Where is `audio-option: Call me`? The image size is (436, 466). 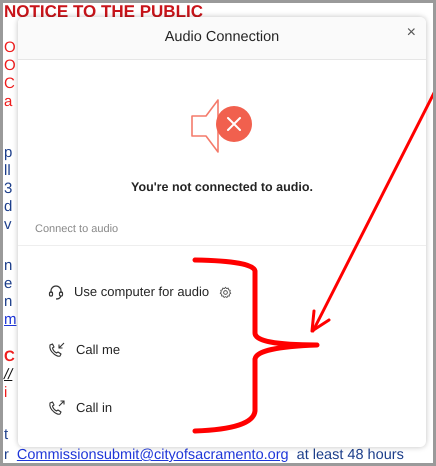
audio-option: Call me is located at coordinates (84, 350).